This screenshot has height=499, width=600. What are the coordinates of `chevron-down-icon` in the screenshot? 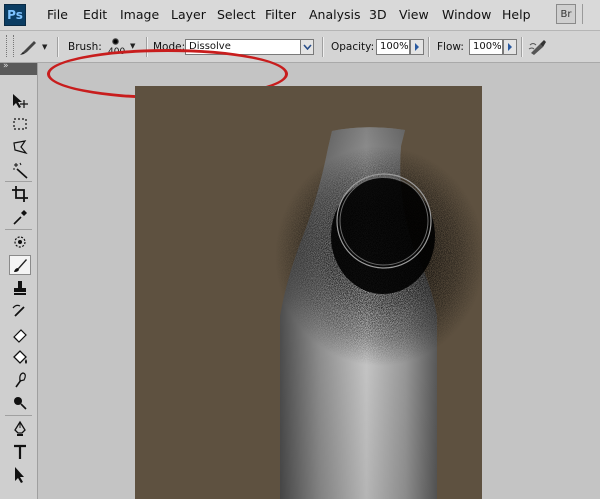 It's located at (307, 47).